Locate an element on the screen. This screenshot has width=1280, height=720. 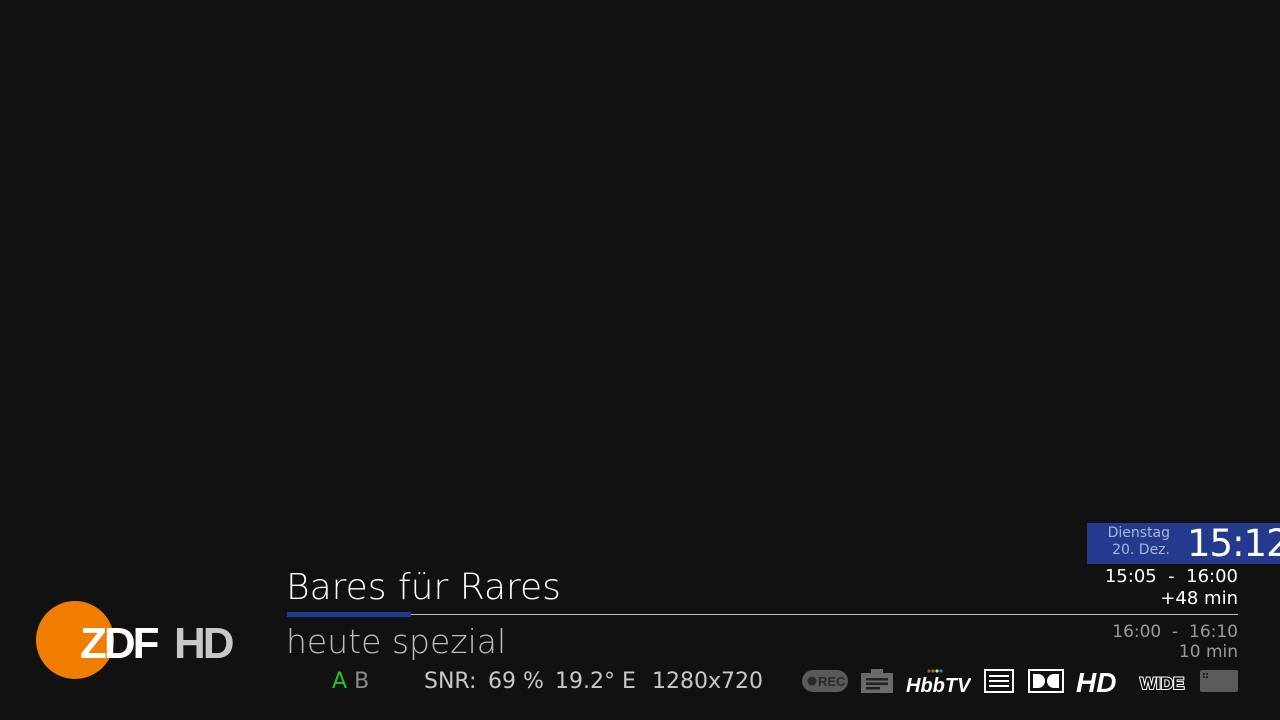
next-time-range: 16:00 - 16:10 is located at coordinates (1175, 632).